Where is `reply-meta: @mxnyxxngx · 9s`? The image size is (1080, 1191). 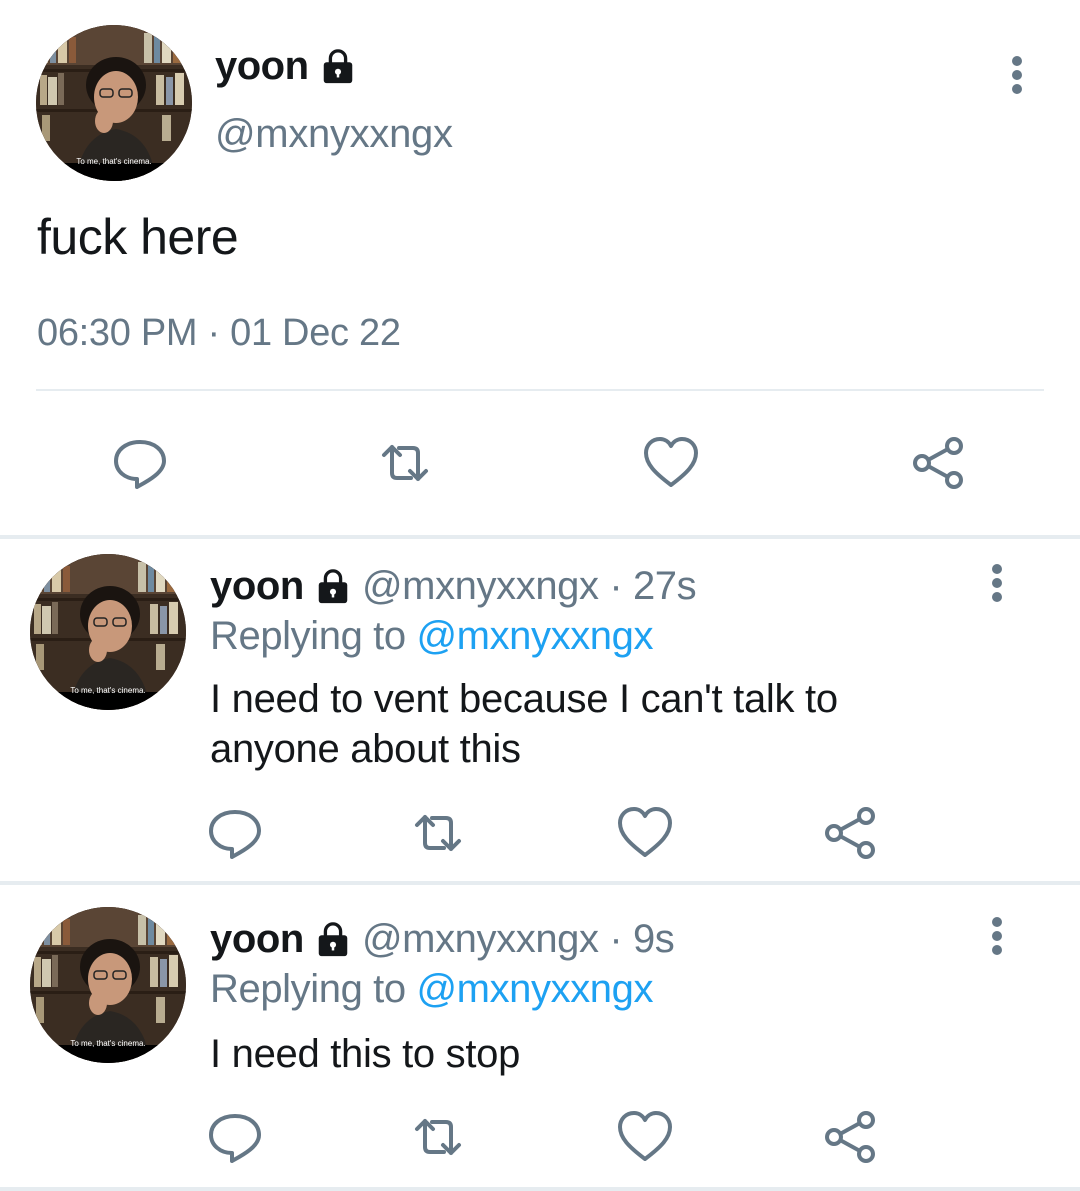 reply-meta: @mxnyxxngx · 9s is located at coordinates (518, 939).